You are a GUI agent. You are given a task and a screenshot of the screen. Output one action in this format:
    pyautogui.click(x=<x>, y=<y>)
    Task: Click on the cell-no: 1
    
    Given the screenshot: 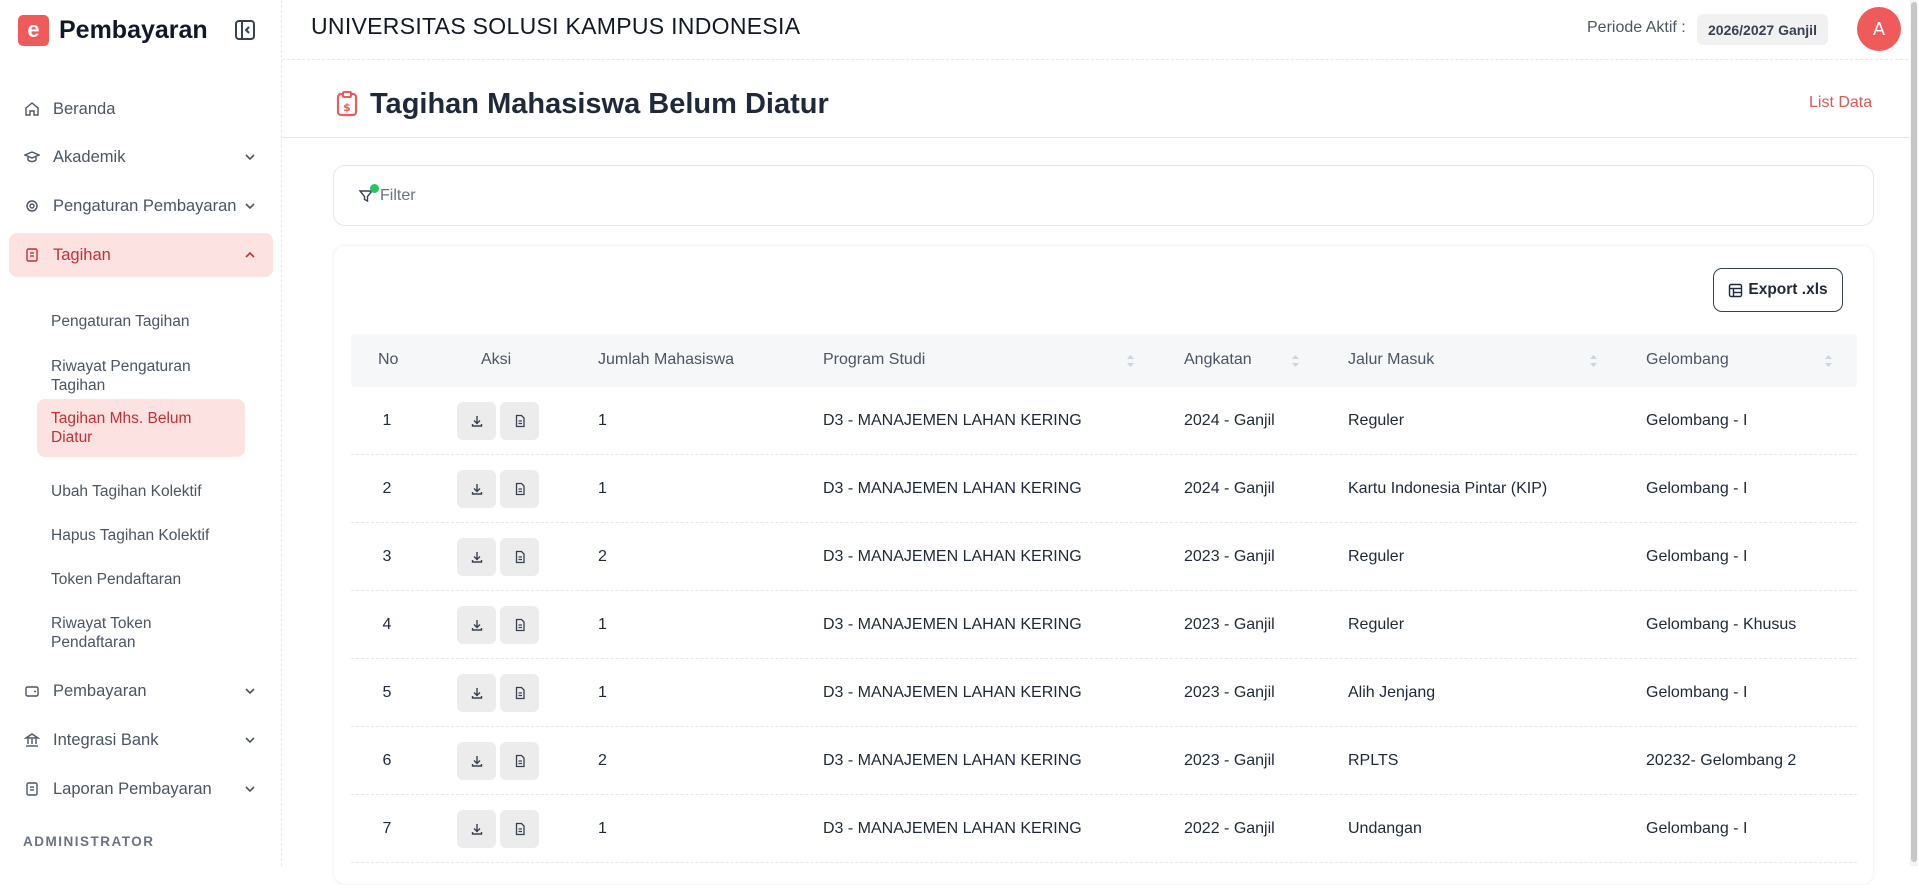 What is the action you would take?
    pyautogui.click(x=387, y=420)
    